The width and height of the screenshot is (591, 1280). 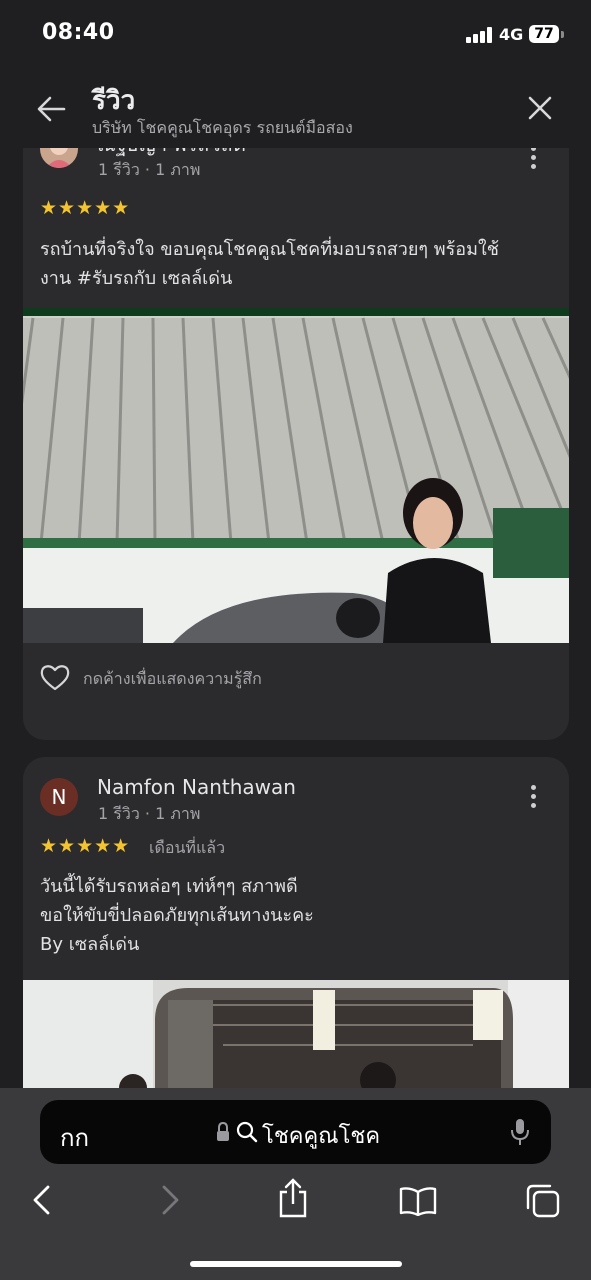 I want to click on like-button, so click(x=56, y=677).